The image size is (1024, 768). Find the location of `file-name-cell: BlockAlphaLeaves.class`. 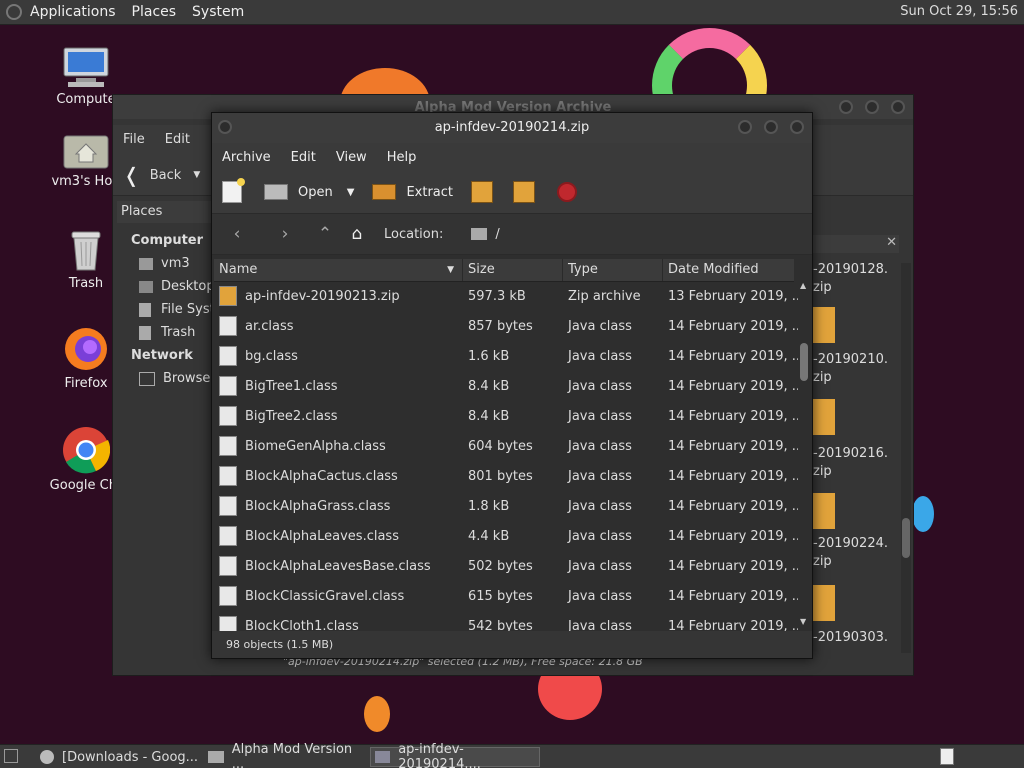

file-name-cell: BlockAlphaLeaves.class is located at coordinates (322, 536).